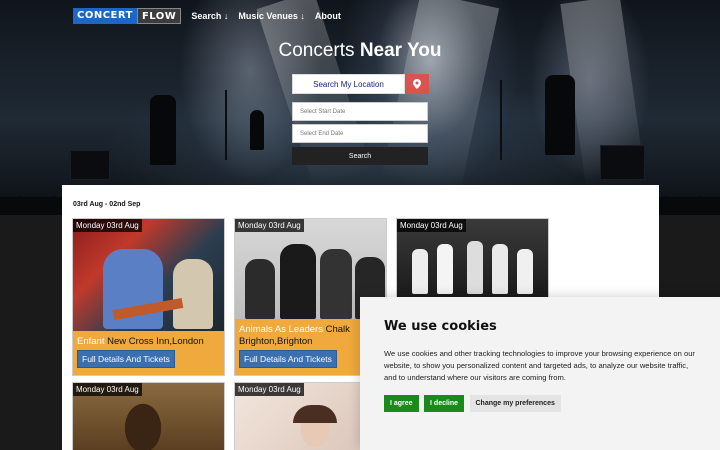 Image resolution: width=720 pixels, height=450 pixels. I want to click on end-date-input: Select End Date, so click(360, 133).